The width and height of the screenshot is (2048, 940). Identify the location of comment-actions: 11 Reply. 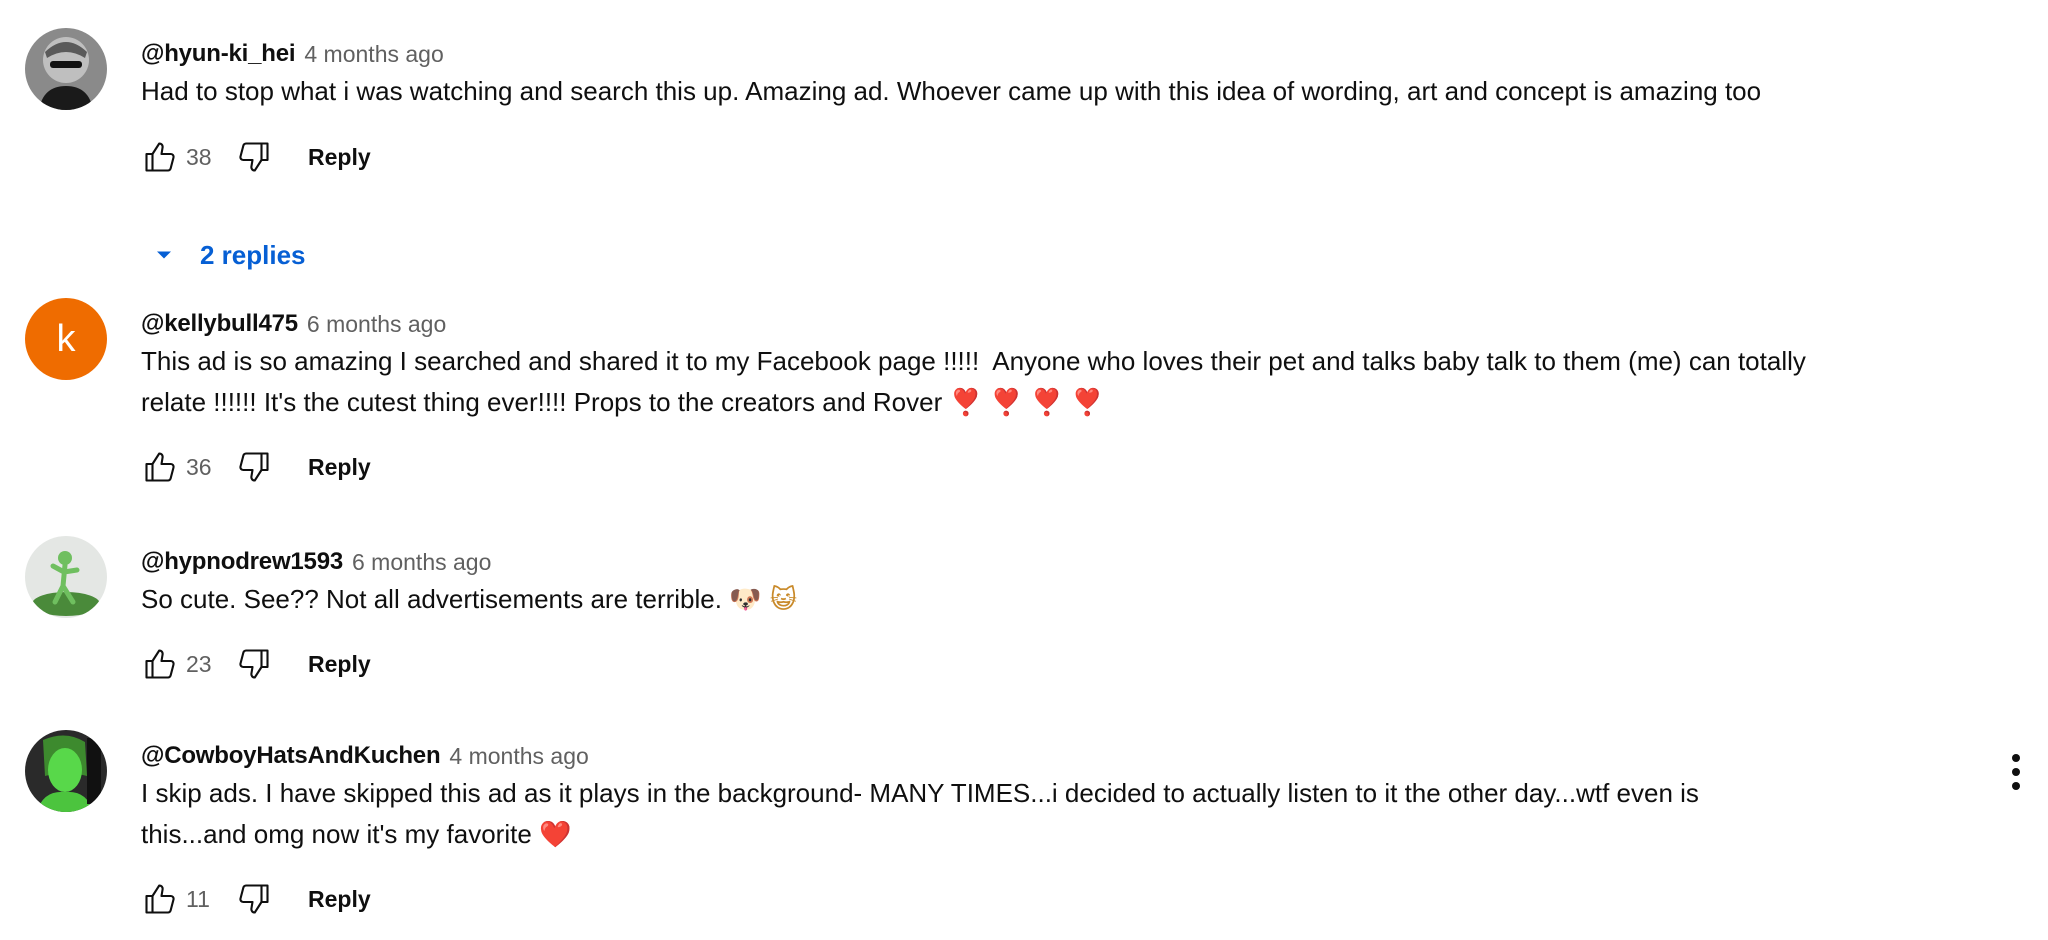
(253, 899).